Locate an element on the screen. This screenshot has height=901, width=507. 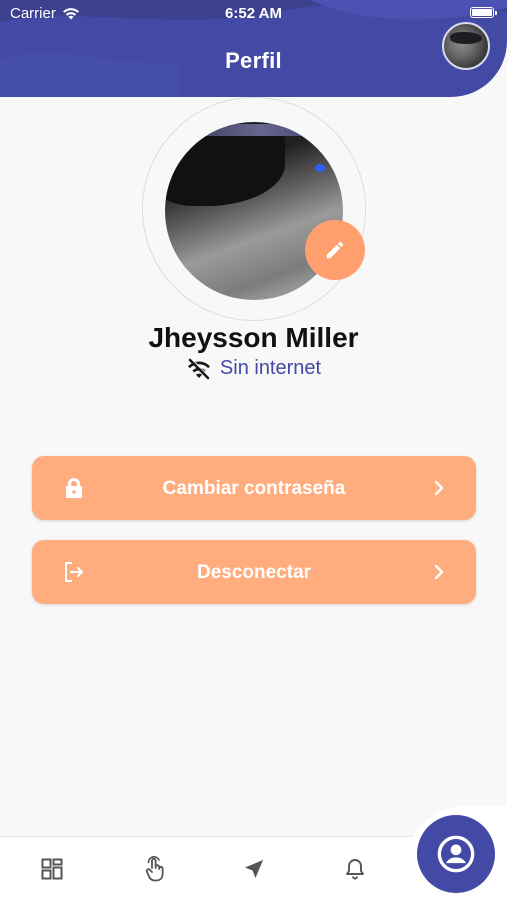
nav-notifications is located at coordinates (355, 869).